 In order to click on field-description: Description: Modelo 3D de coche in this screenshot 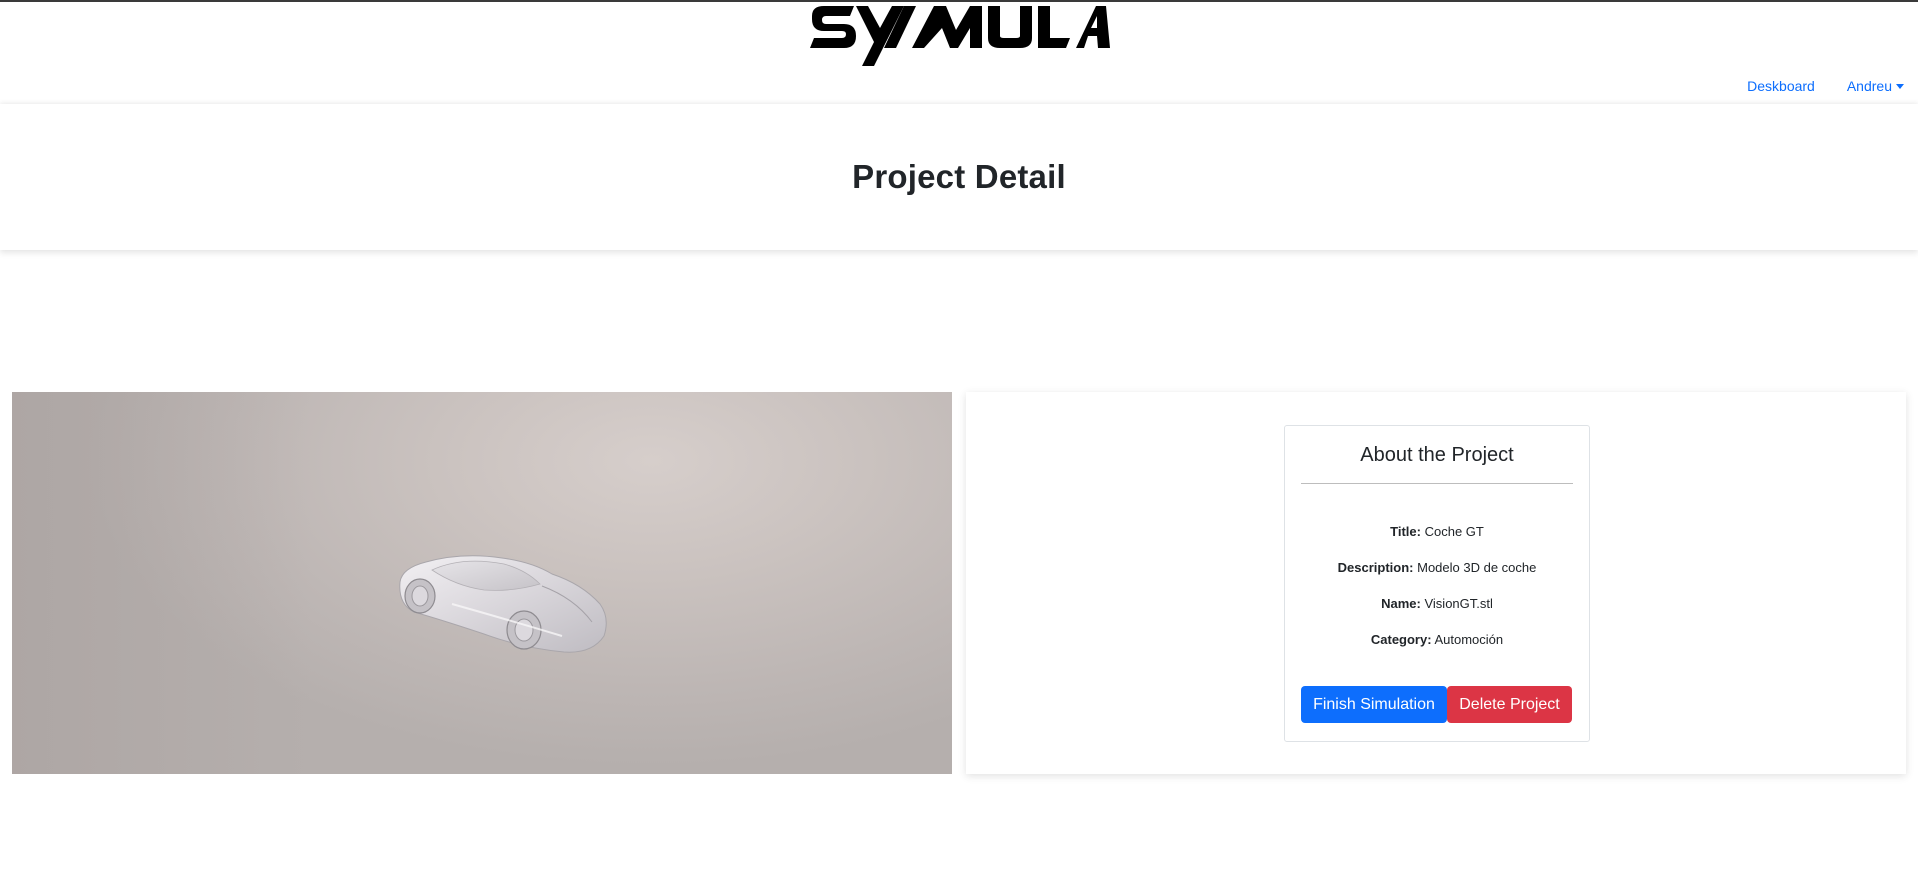, I will do `click(1437, 567)`.